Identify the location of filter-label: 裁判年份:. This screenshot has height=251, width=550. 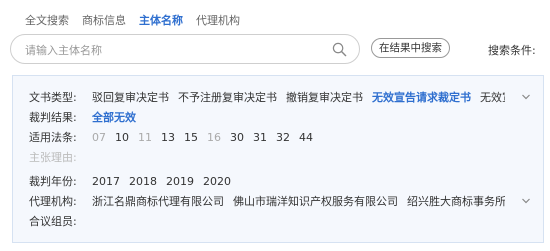
(53, 181).